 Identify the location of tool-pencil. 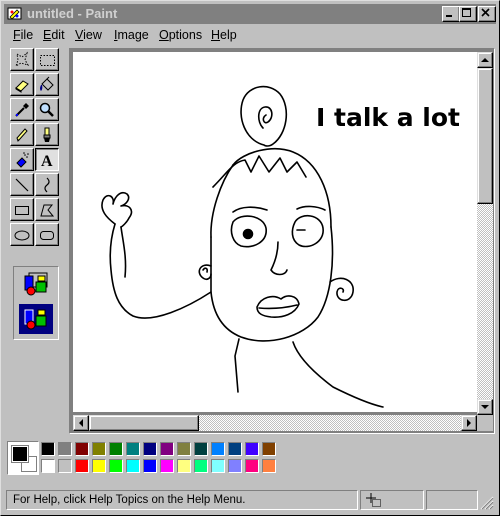
(22, 134).